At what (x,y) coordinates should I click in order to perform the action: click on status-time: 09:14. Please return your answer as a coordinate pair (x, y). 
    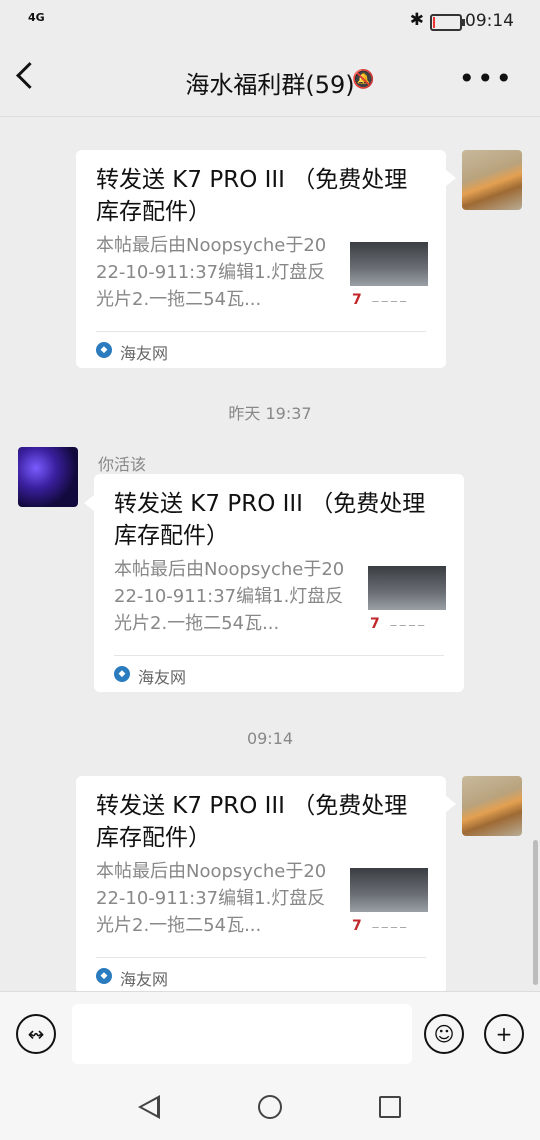
    Looking at the image, I should click on (489, 21).